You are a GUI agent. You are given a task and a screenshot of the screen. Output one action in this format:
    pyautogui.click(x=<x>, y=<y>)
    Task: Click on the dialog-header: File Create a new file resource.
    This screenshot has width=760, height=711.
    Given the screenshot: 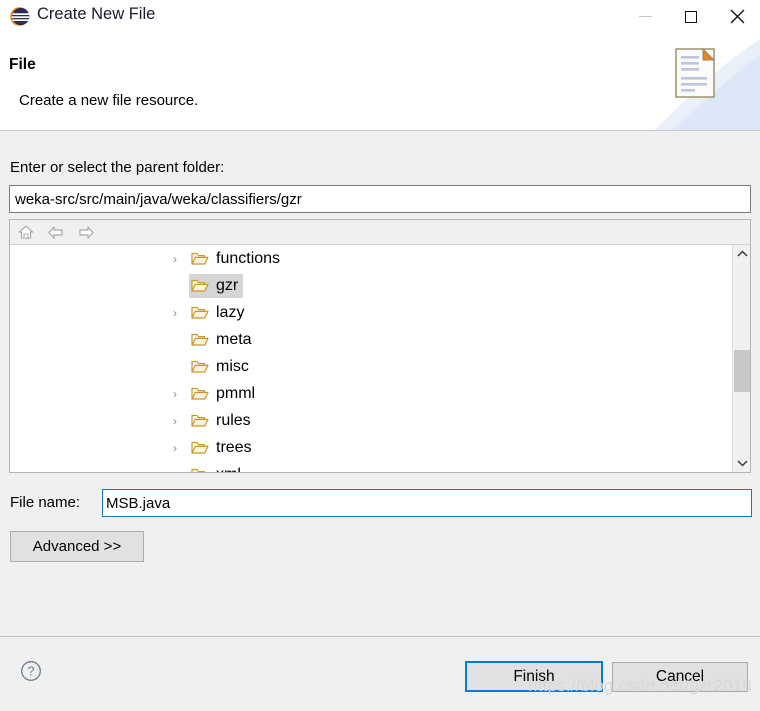 What is the action you would take?
    pyautogui.click(x=380, y=81)
    